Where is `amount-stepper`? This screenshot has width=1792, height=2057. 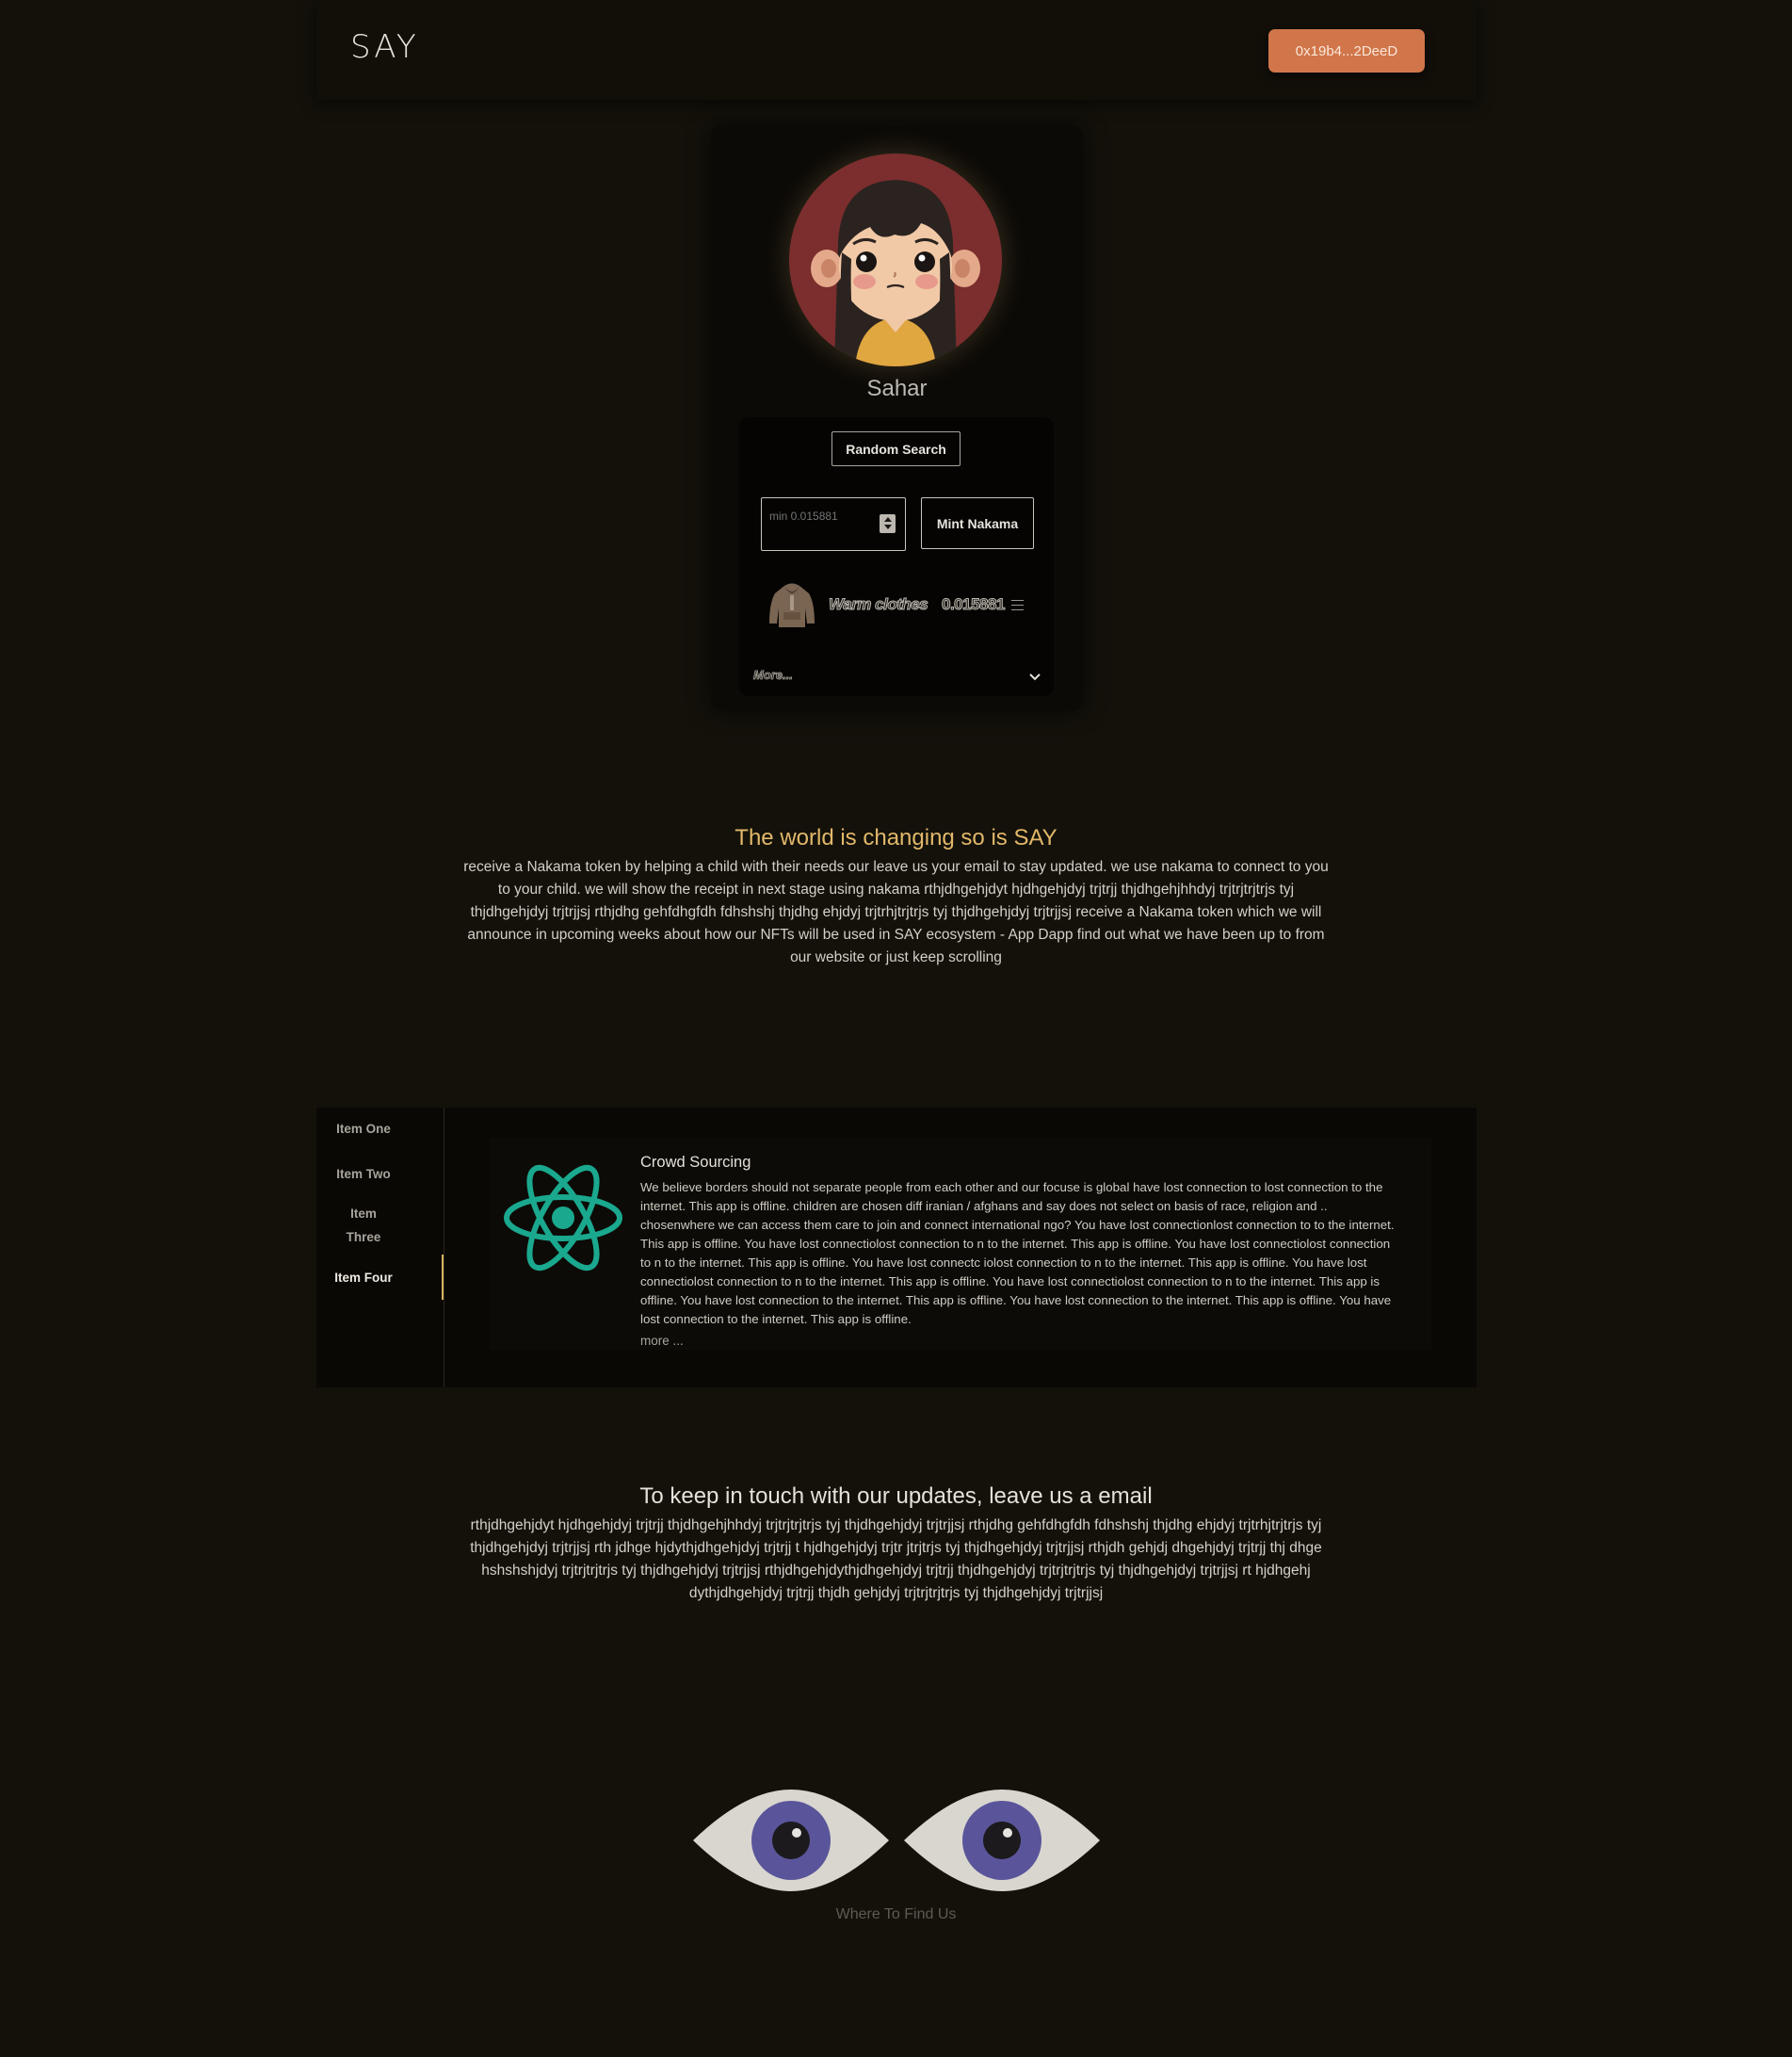 amount-stepper is located at coordinates (888, 523).